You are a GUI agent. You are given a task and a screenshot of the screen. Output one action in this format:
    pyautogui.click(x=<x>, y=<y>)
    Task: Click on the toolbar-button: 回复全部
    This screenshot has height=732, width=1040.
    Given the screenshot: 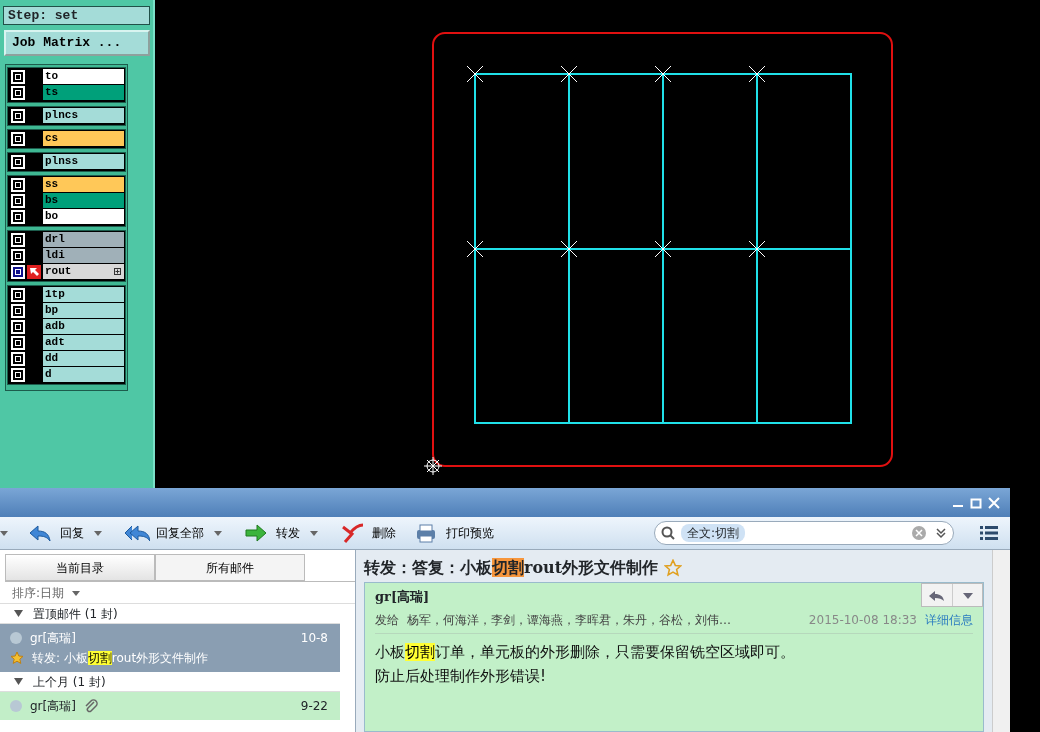 What is the action you would take?
    pyautogui.click(x=164, y=533)
    